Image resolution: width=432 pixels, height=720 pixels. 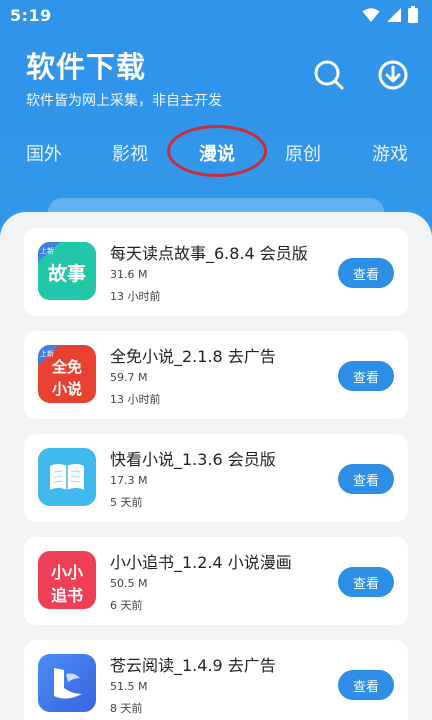 I want to click on app-name: 全免小说_2.1.8 去广告, so click(x=193, y=356).